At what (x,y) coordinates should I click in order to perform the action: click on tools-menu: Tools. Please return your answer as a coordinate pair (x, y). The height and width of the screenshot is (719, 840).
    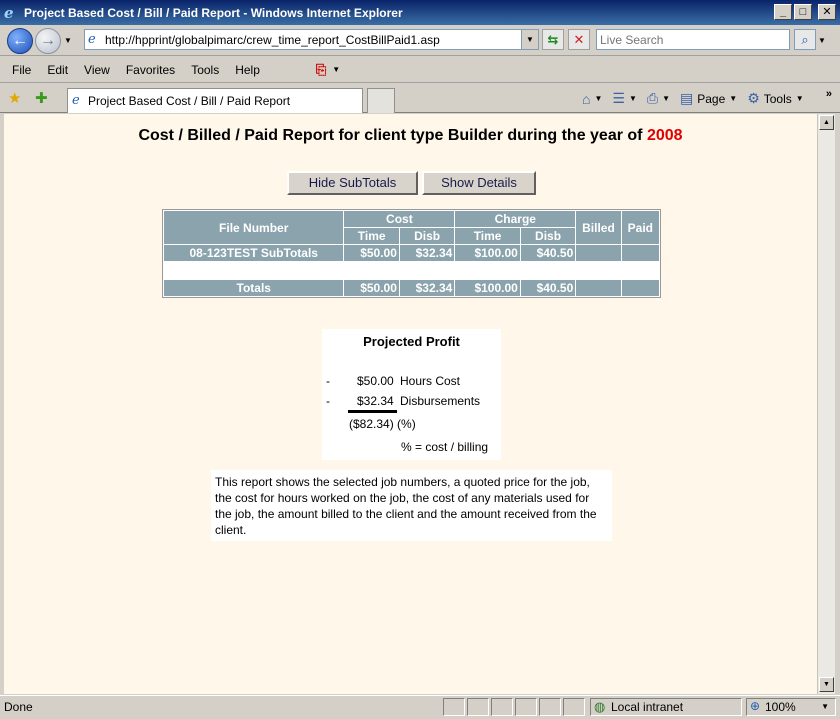
    Looking at the image, I should click on (778, 99).